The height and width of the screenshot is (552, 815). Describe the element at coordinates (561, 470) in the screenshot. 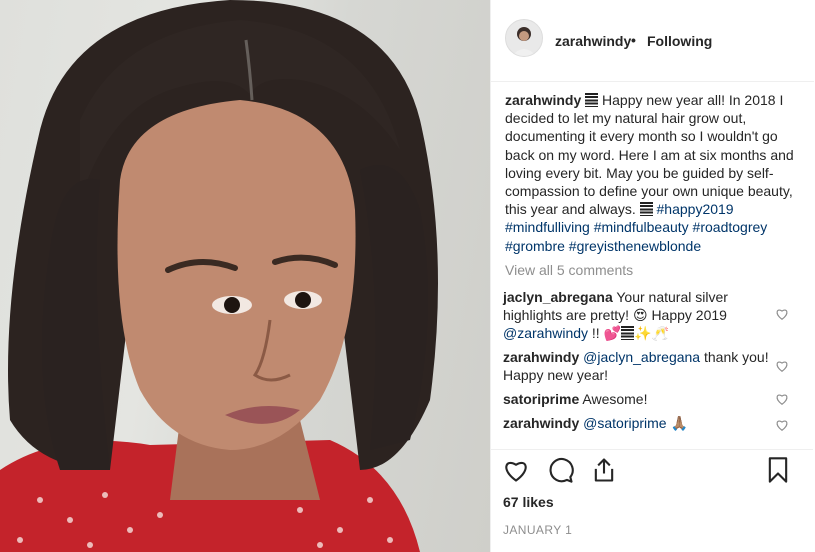

I see `comment-bubble-icon` at that location.